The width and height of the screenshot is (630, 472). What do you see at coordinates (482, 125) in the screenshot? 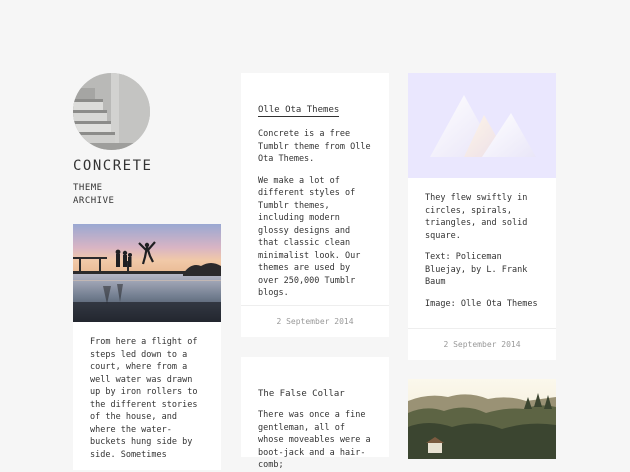
I see `post-photo-triangles` at bounding box center [482, 125].